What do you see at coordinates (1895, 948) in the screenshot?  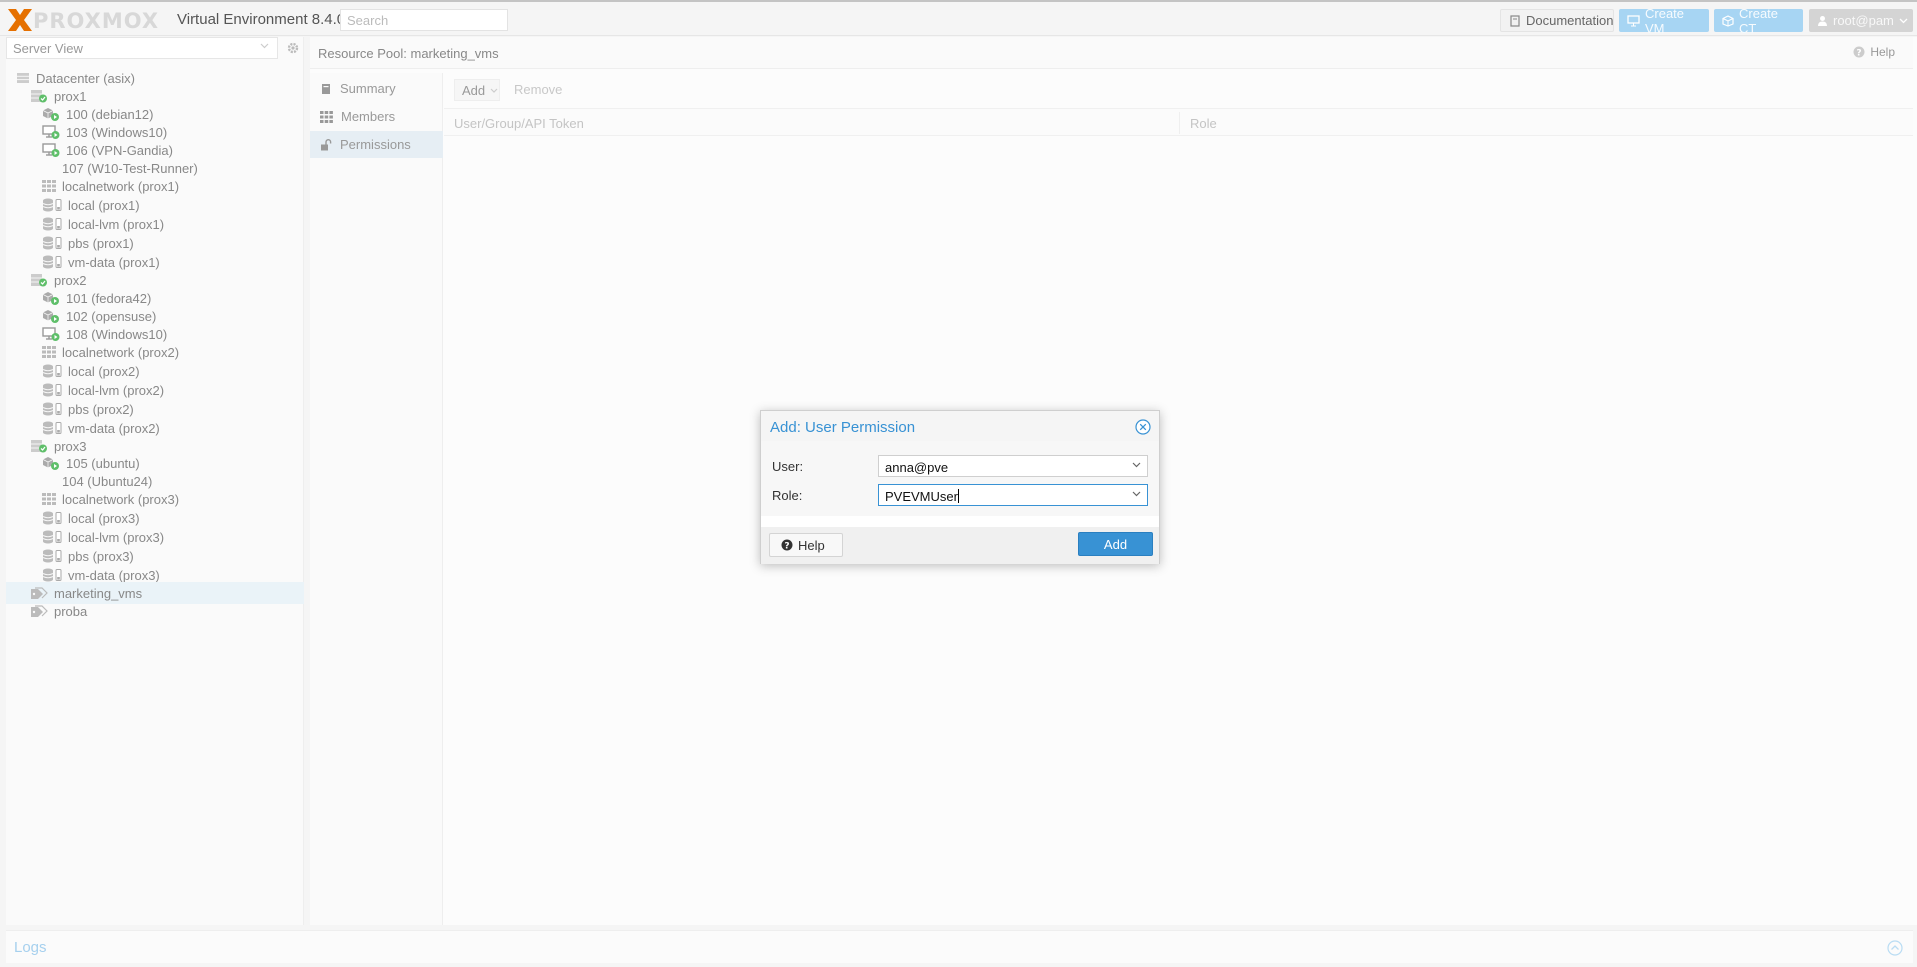 I see `expand-up-icon` at bounding box center [1895, 948].